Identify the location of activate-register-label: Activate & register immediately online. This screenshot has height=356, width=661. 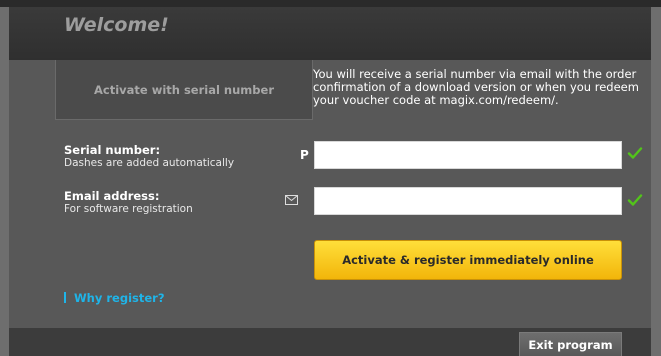
(468, 260).